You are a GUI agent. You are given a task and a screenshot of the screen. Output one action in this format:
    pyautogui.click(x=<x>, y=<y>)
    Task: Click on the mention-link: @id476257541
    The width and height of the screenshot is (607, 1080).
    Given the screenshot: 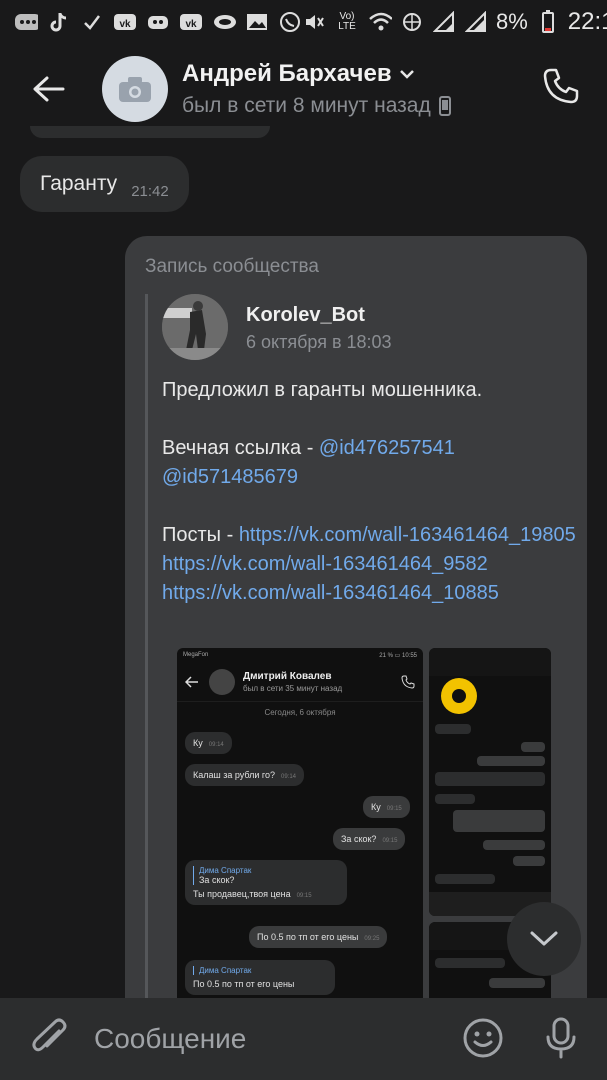 What is the action you would take?
    pyautogui.click(x=387, y=448)
    